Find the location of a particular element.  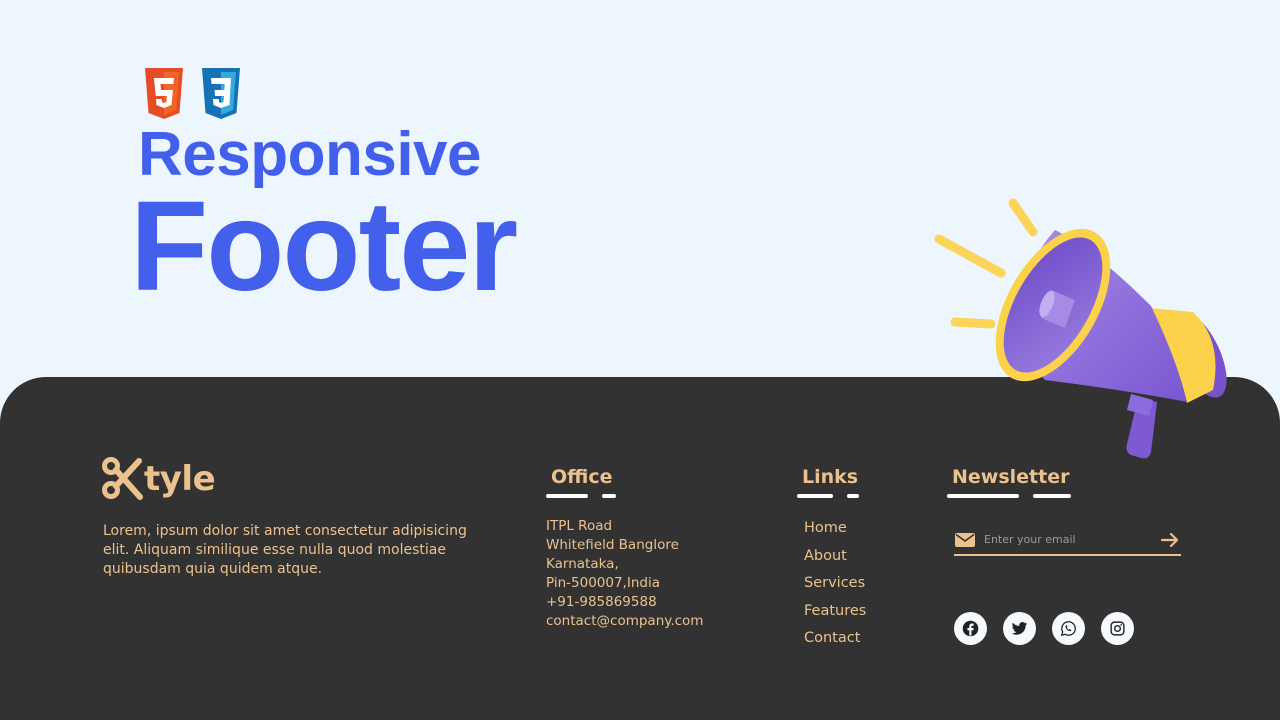

office-line: Whitefield Banglore is located at coordinates (612, 545).